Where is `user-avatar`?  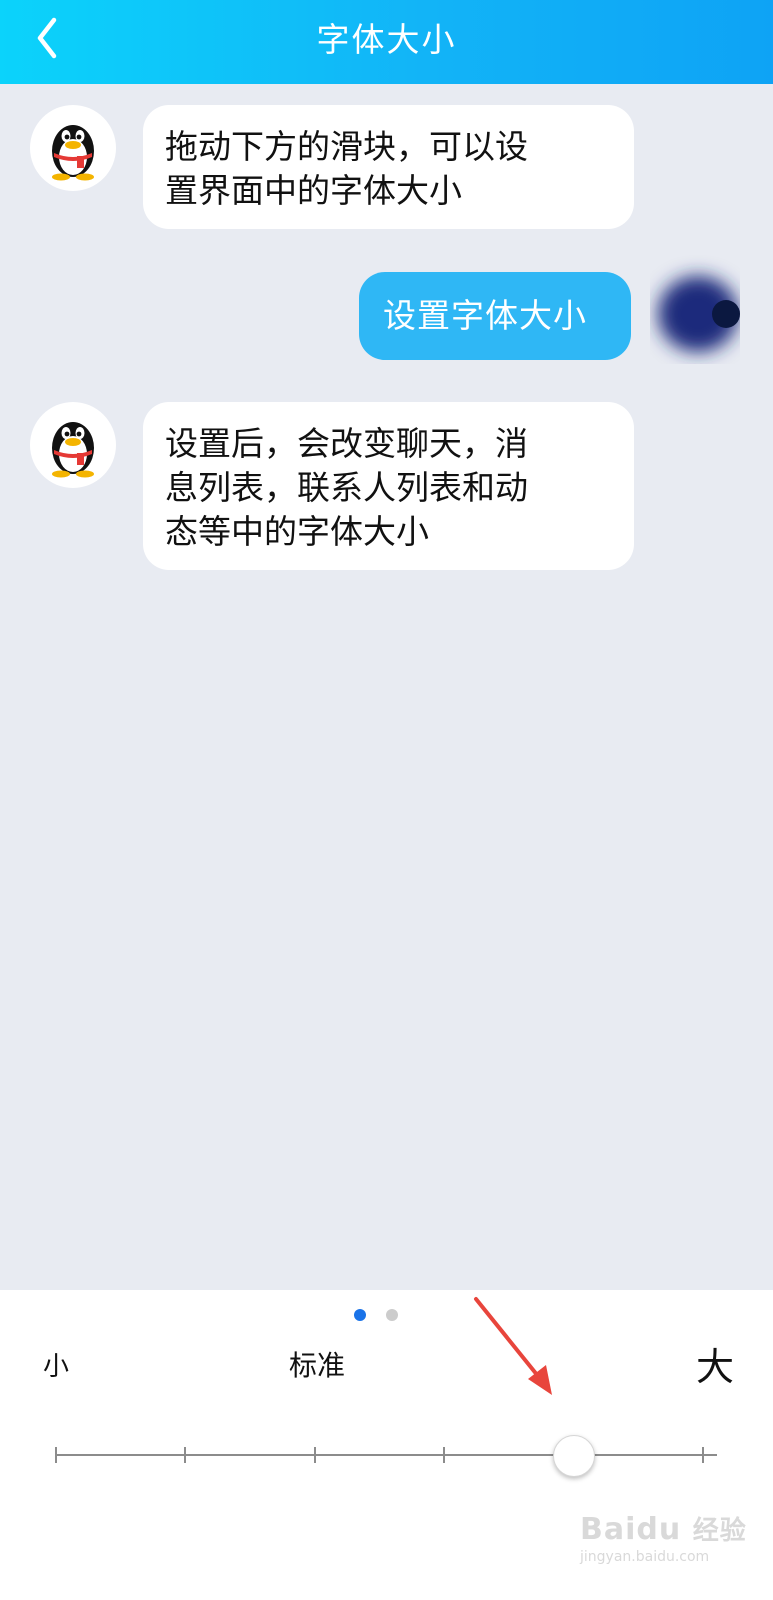
user-avatar is located at coordinates (695, 309).